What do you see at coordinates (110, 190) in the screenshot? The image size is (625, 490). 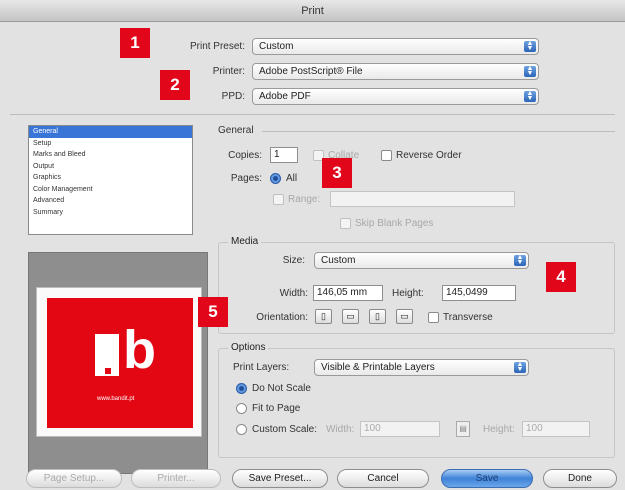 I see `category-item-color-management: Color Management` at bounding box center [110, 190].